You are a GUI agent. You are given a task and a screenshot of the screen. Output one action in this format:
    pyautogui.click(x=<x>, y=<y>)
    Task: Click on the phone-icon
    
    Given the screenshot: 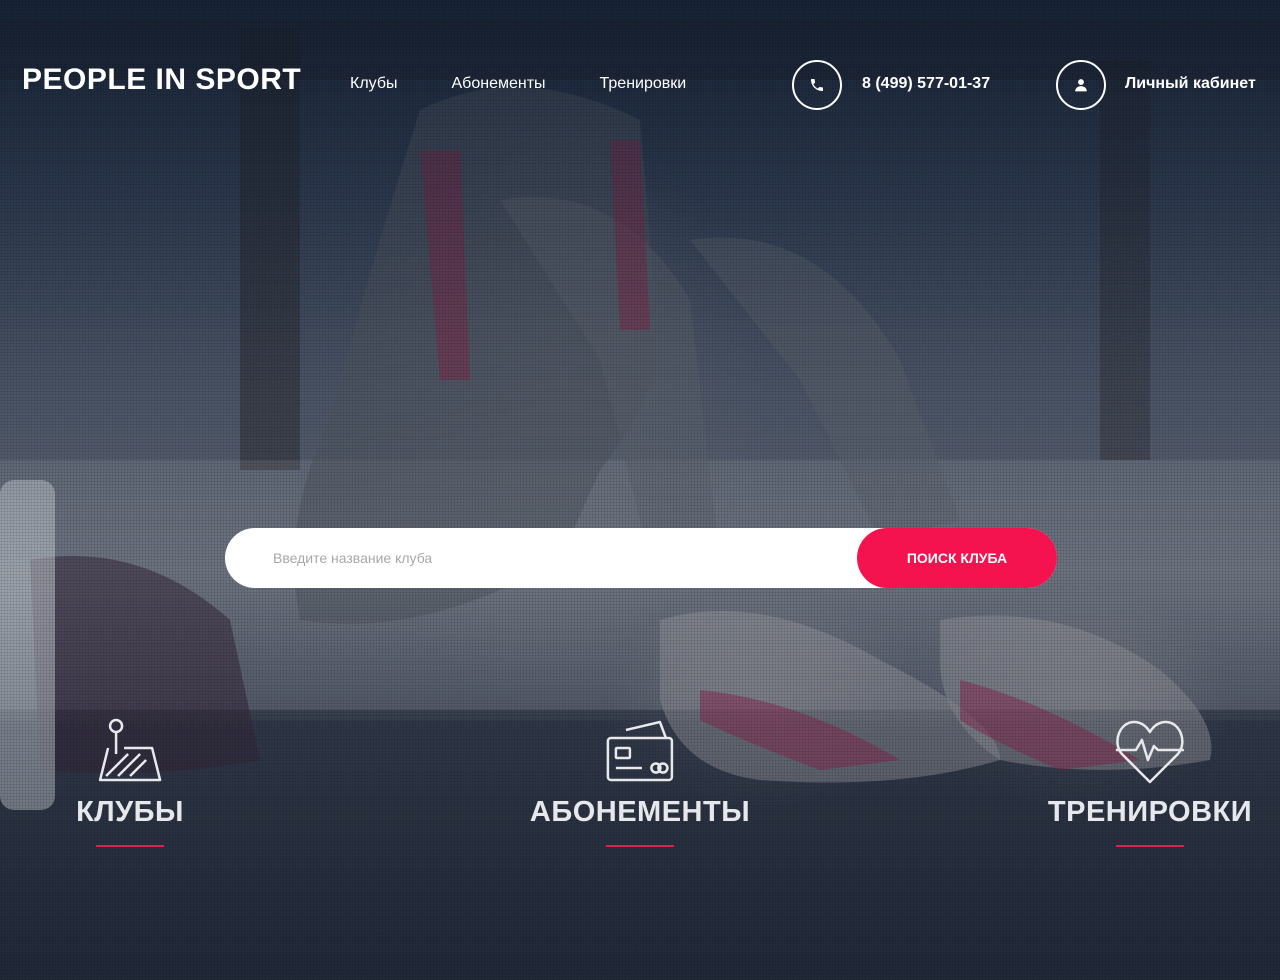 What is the action you would take?
    pyautogui.click(x=817, y=85)
    